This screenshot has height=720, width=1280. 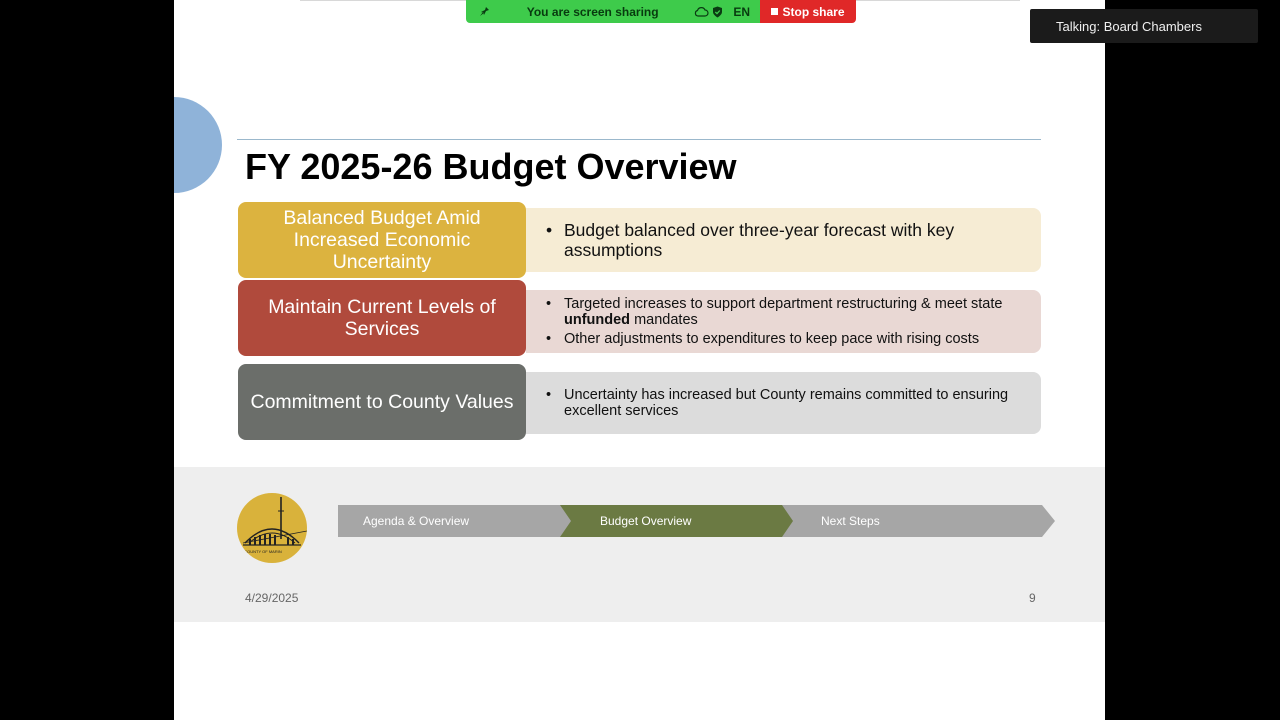 What do you see at coordinates (263, 551) in the screenshot?
I see `logo-text: COUNTY OF MARIN` at bounding box center [263, 551].